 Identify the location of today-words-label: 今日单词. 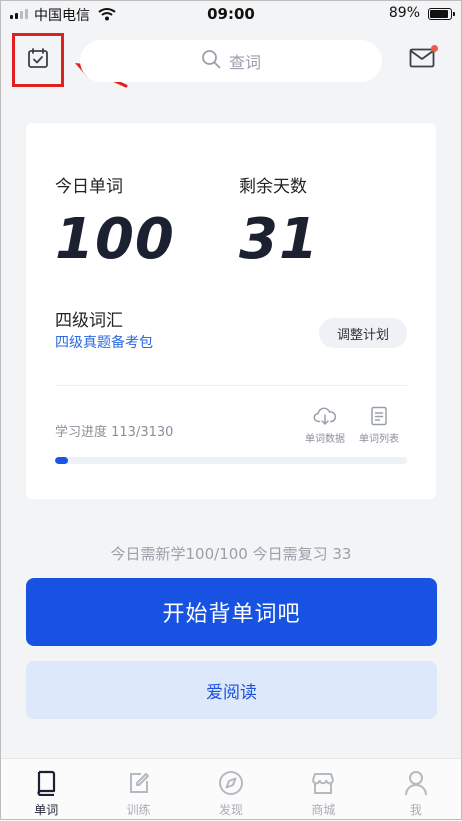
(89, 187).